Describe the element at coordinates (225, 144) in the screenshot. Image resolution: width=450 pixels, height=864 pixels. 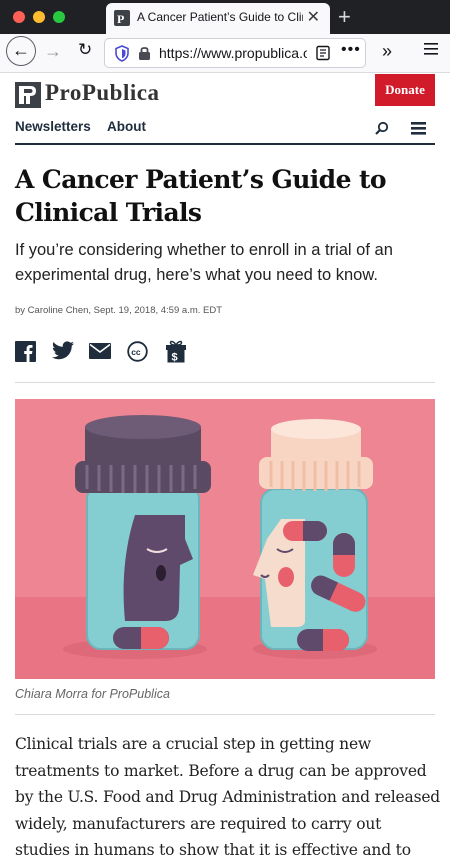
I see `header-divider` at that location.